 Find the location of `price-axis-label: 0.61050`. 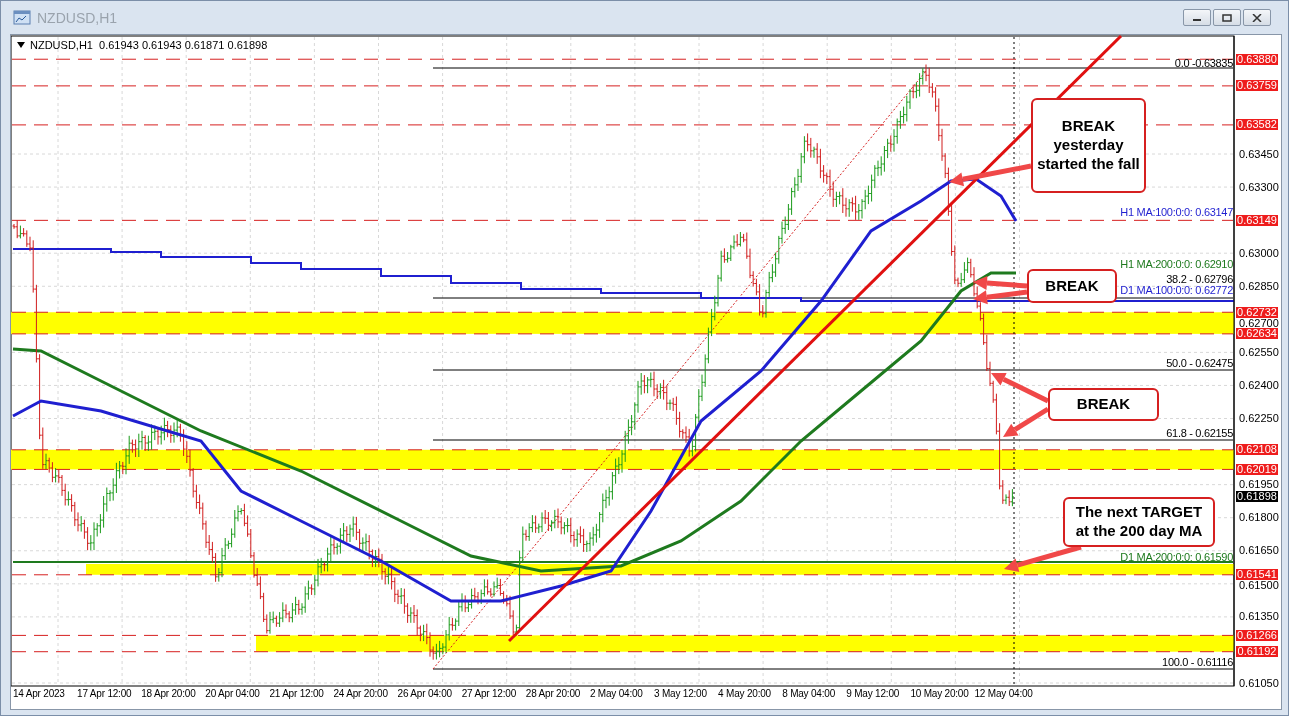

price-axis-label: 0.61050 is located at coordinates (1259, 683).